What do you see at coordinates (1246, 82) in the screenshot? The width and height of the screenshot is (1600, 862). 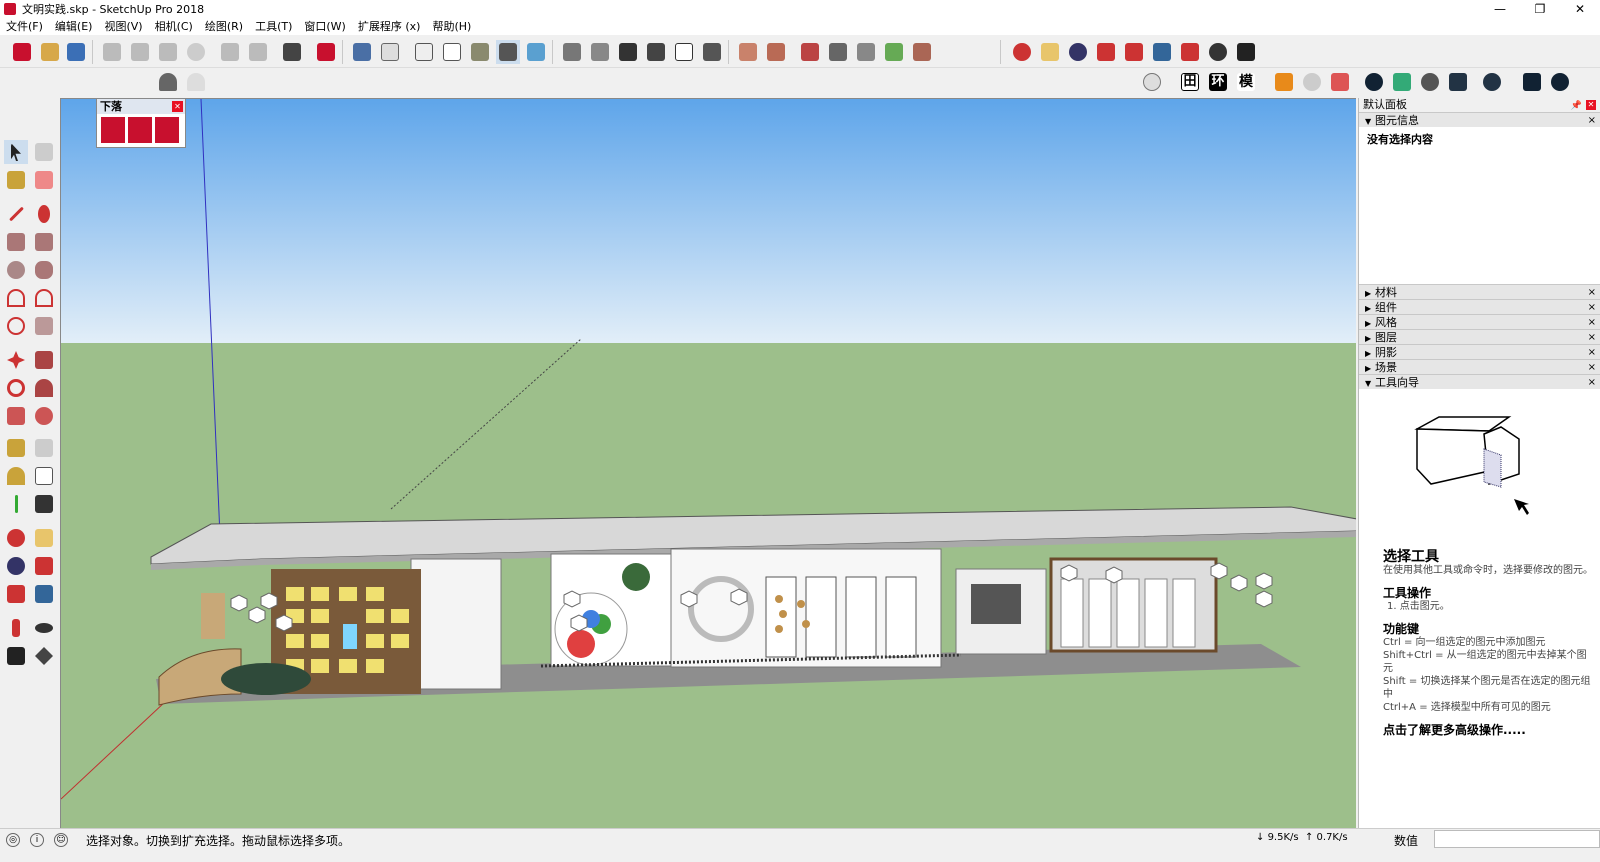 I see `plugin-mo-button: 模` at bounding box center [1246, 82].